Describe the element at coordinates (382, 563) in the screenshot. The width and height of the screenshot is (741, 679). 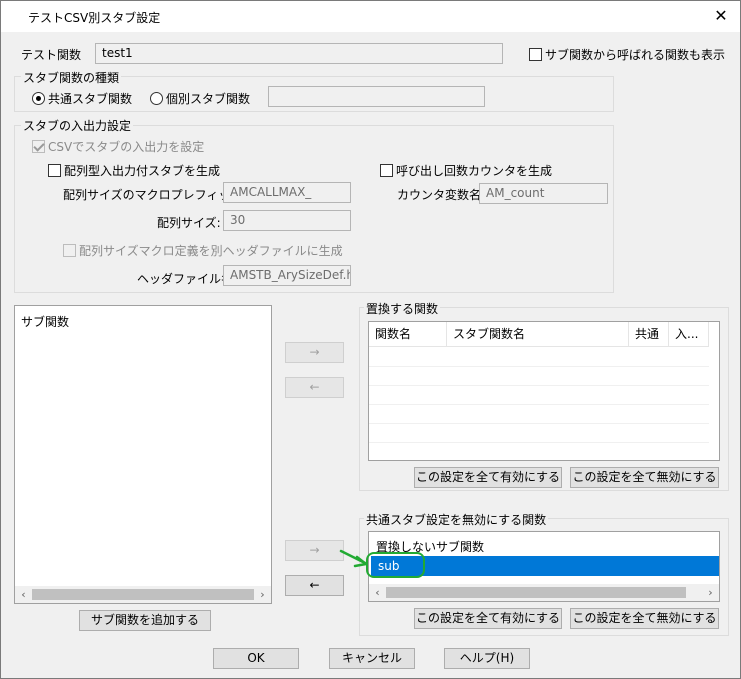
I see `annotation-arrow-icon` at that location.